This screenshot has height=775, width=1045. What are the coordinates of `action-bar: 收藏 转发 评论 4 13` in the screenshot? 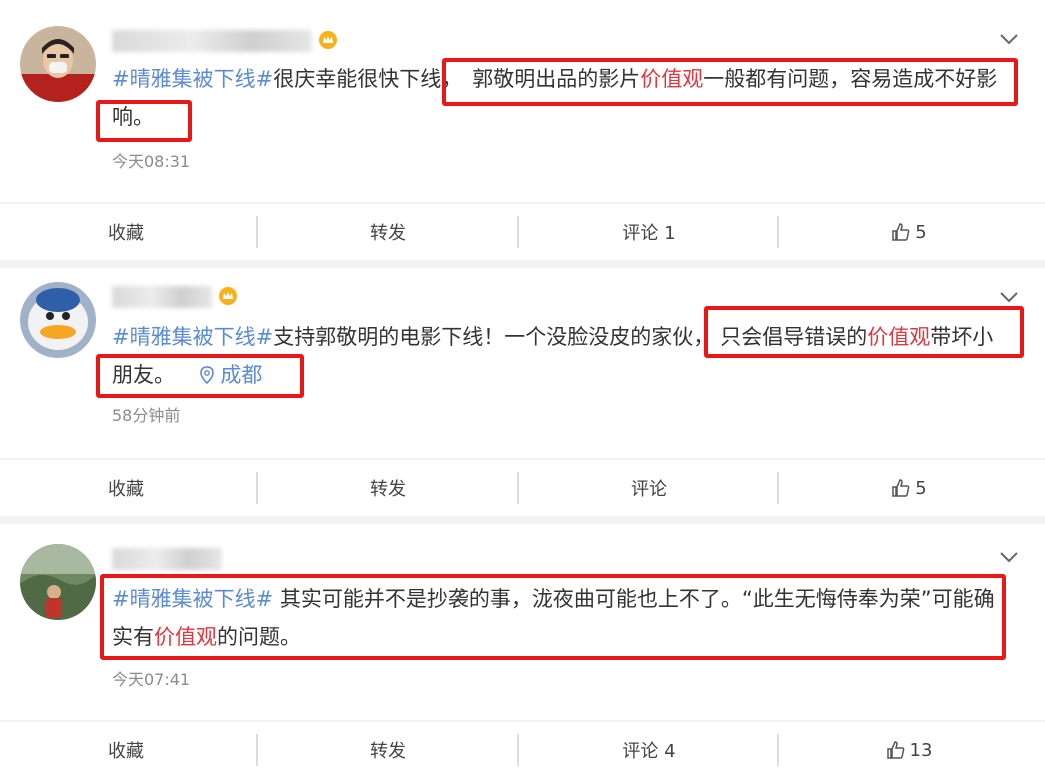 It's located at (522, 748).